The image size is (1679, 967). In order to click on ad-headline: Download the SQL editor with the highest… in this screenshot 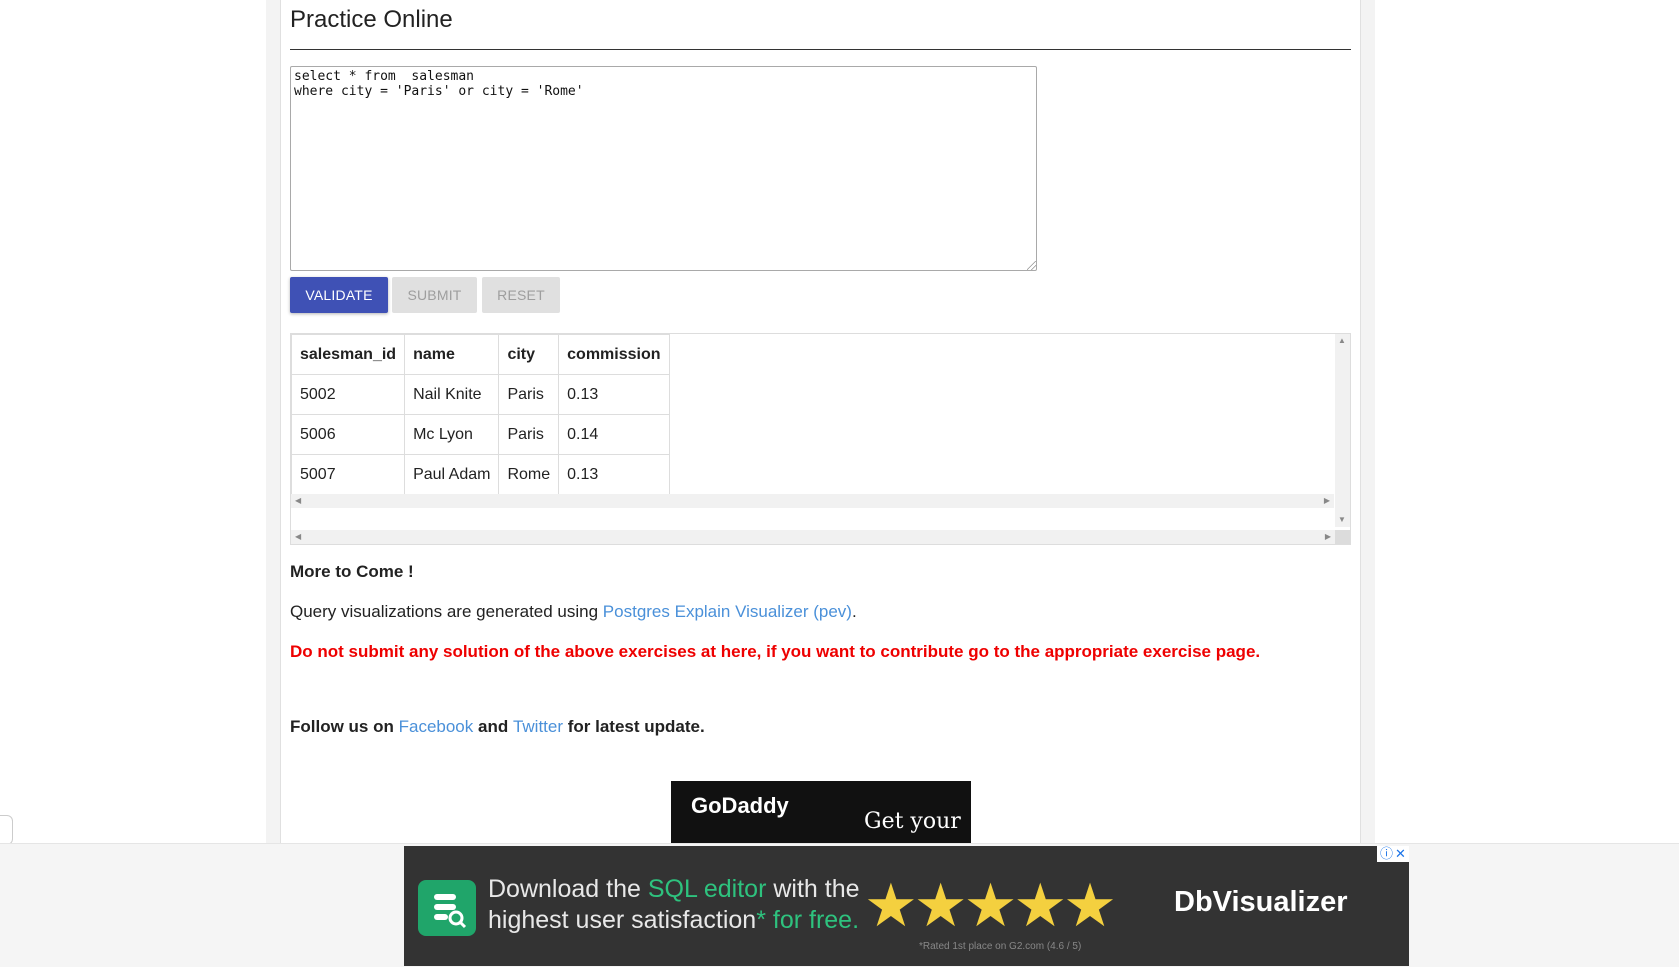, I will do `click(674, 905)`.